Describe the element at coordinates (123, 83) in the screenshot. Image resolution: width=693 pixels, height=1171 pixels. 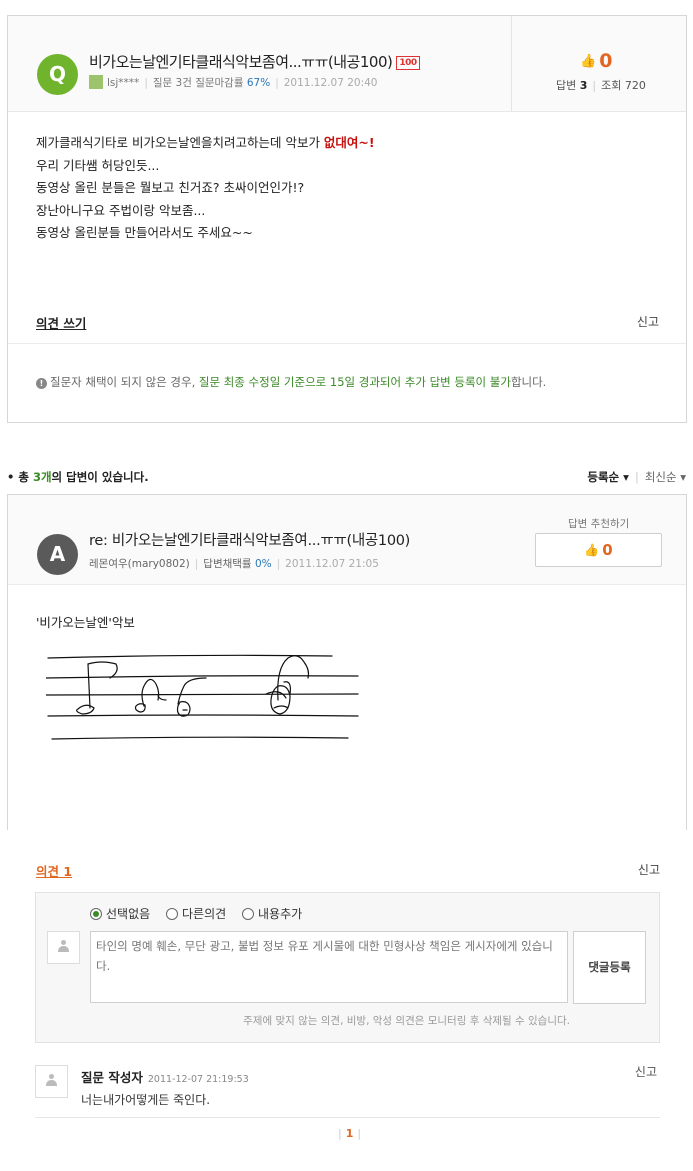
I see `question-author: lsj****` at that location.